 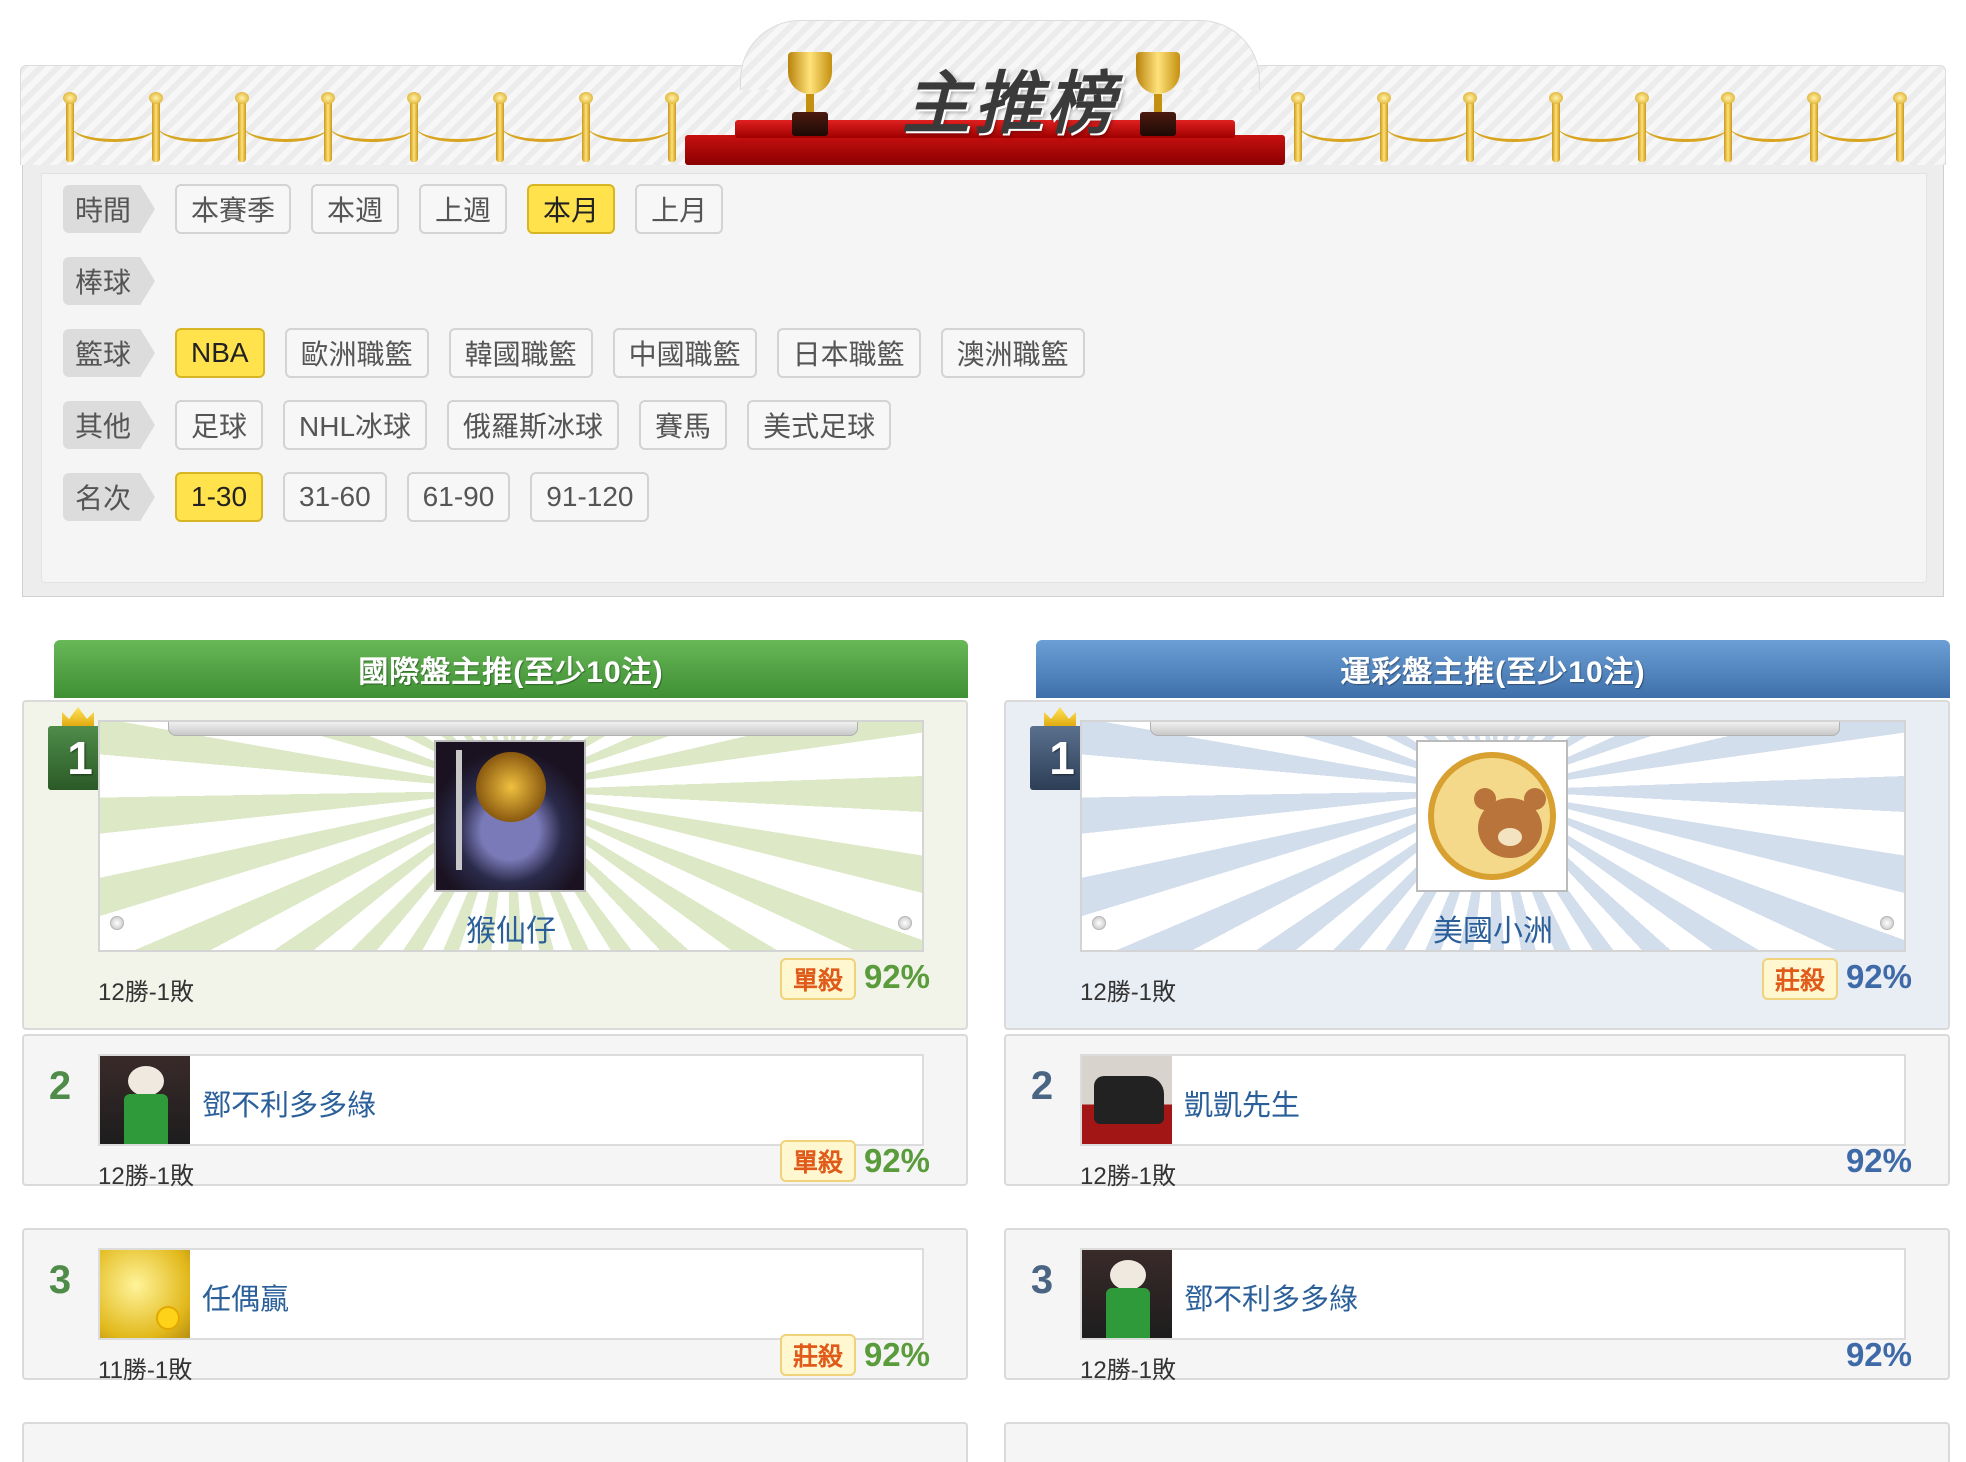 I want to click on league-option-korea: 韓國職籃, so click(x=520, y=353).